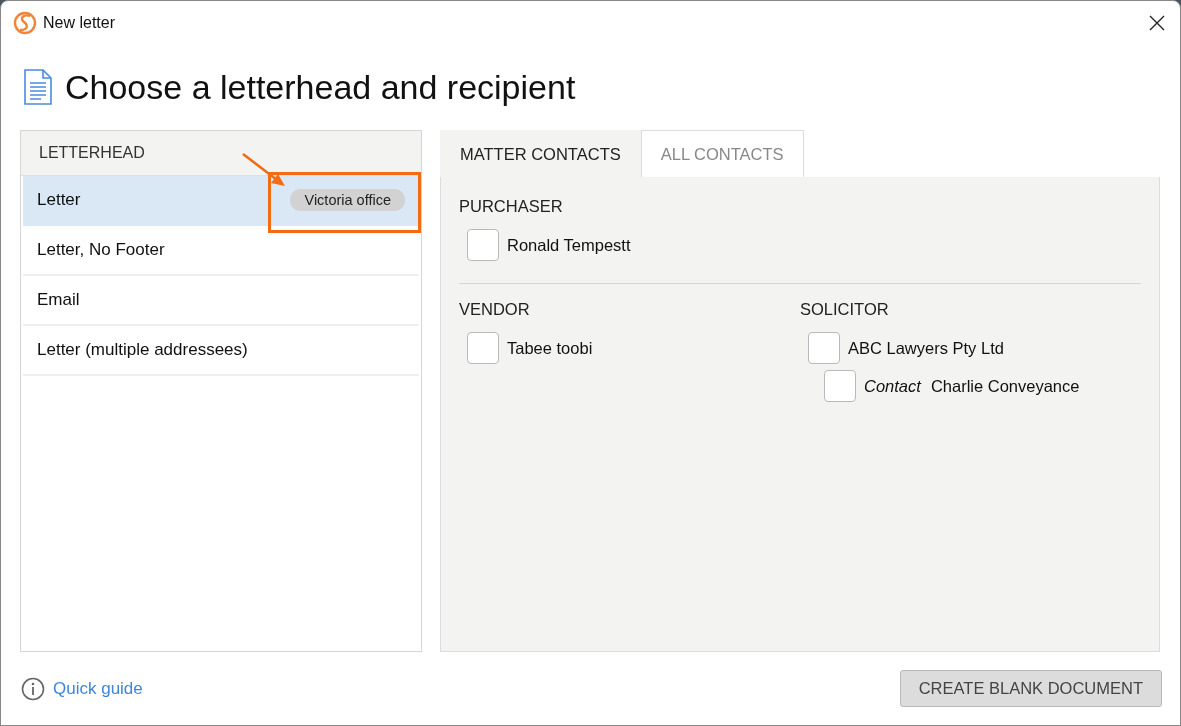  What do you see at coordinates (101, 250) in the screenshot?
I see `letterhead-label: Letter, No Footer` at bounding box center [101, 250].